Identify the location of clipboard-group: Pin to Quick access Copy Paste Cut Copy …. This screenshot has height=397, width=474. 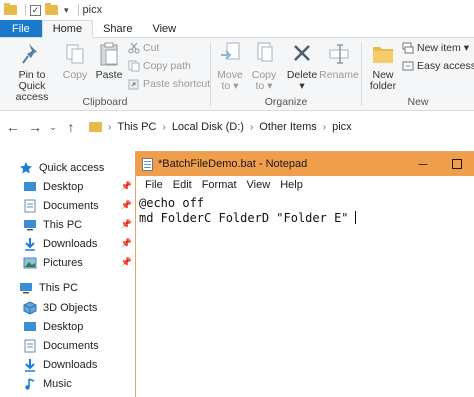
(105, 74).